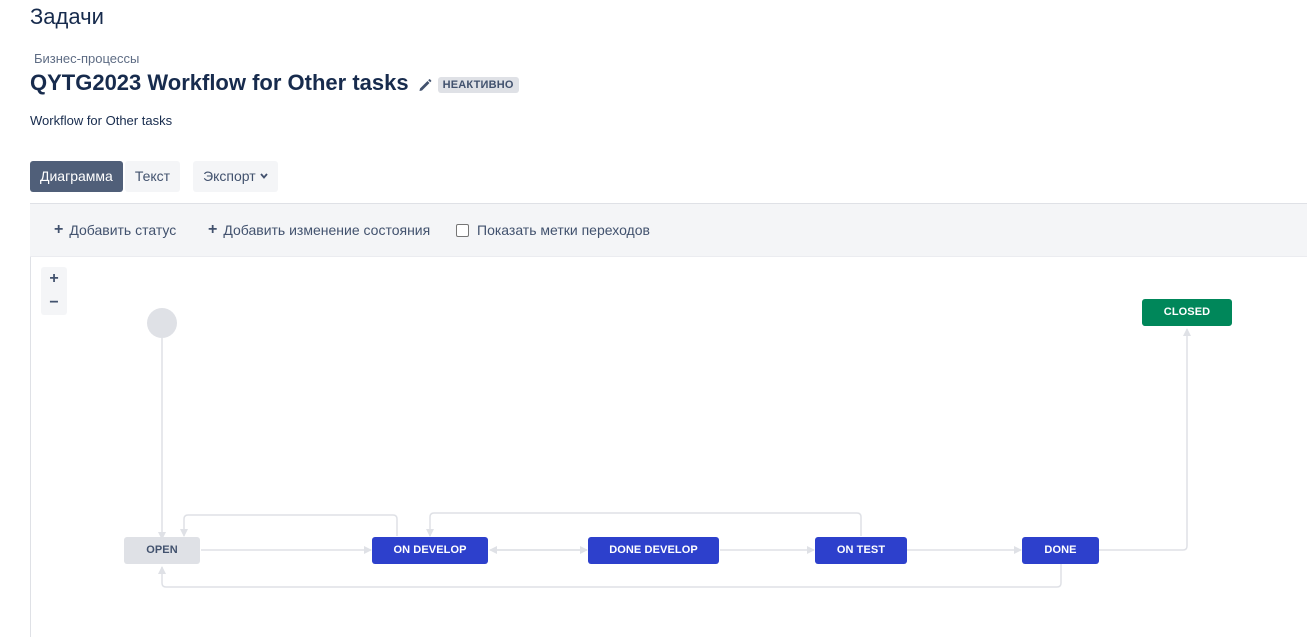  I want to click on status-on-test: ON TEST, so click(861, 550).